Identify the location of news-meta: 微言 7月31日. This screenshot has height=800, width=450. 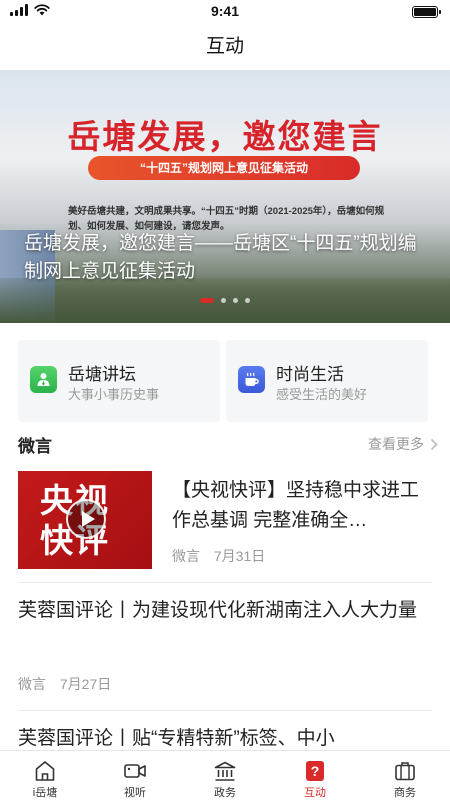
(223, 556).